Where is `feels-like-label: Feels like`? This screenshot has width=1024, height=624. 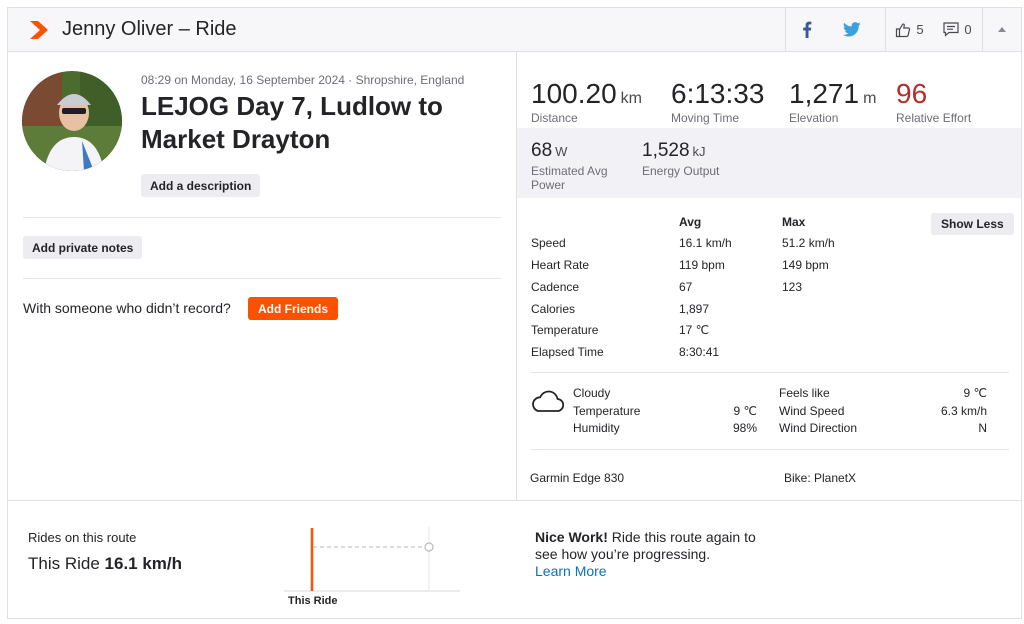
feels-like-label: Feels like is located at coordinates (804, 393).